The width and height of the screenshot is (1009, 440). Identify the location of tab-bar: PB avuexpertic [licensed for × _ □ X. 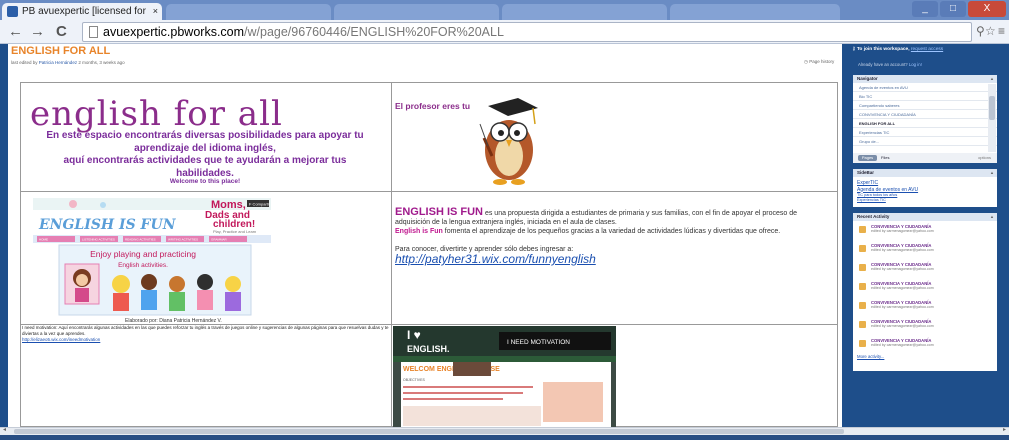
(504, 10).